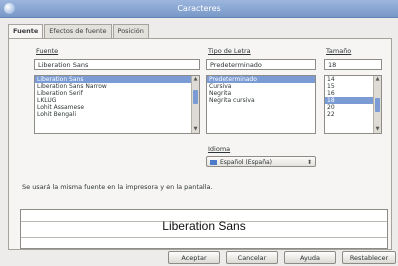 This screenshot has height=266, width=398. I want to click on size-list-scrollbar: ▲ ▼, so click(377, 104).